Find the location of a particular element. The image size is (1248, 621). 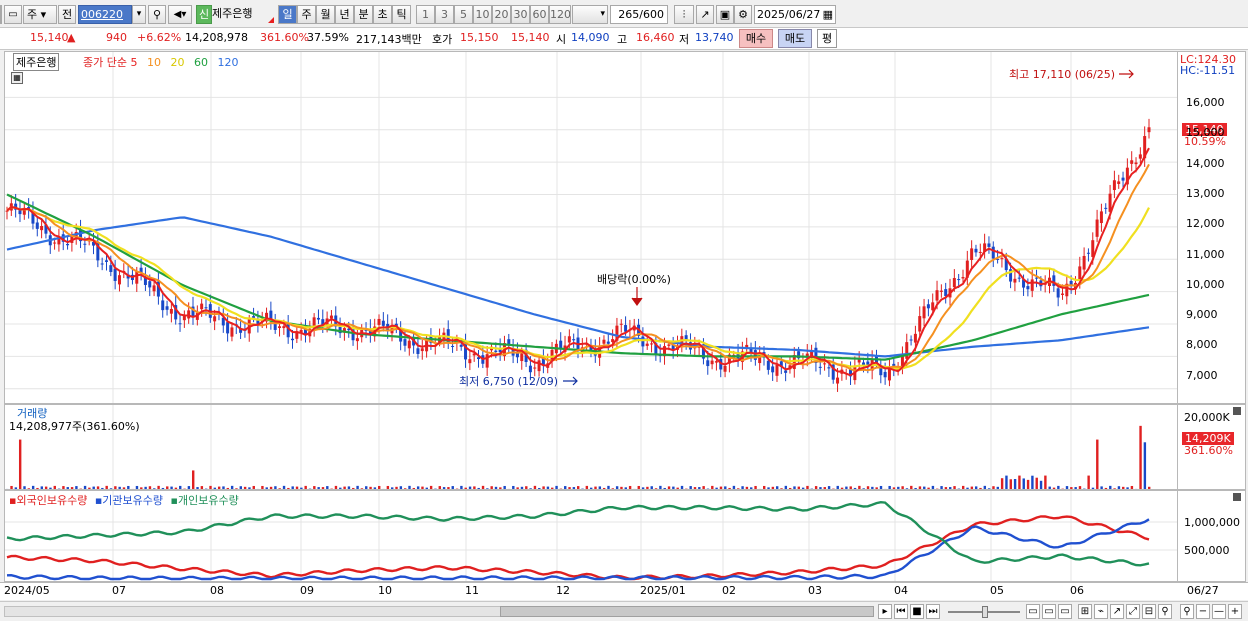

scroll-right-icon: ▸ is located at coordinates (885, 611).